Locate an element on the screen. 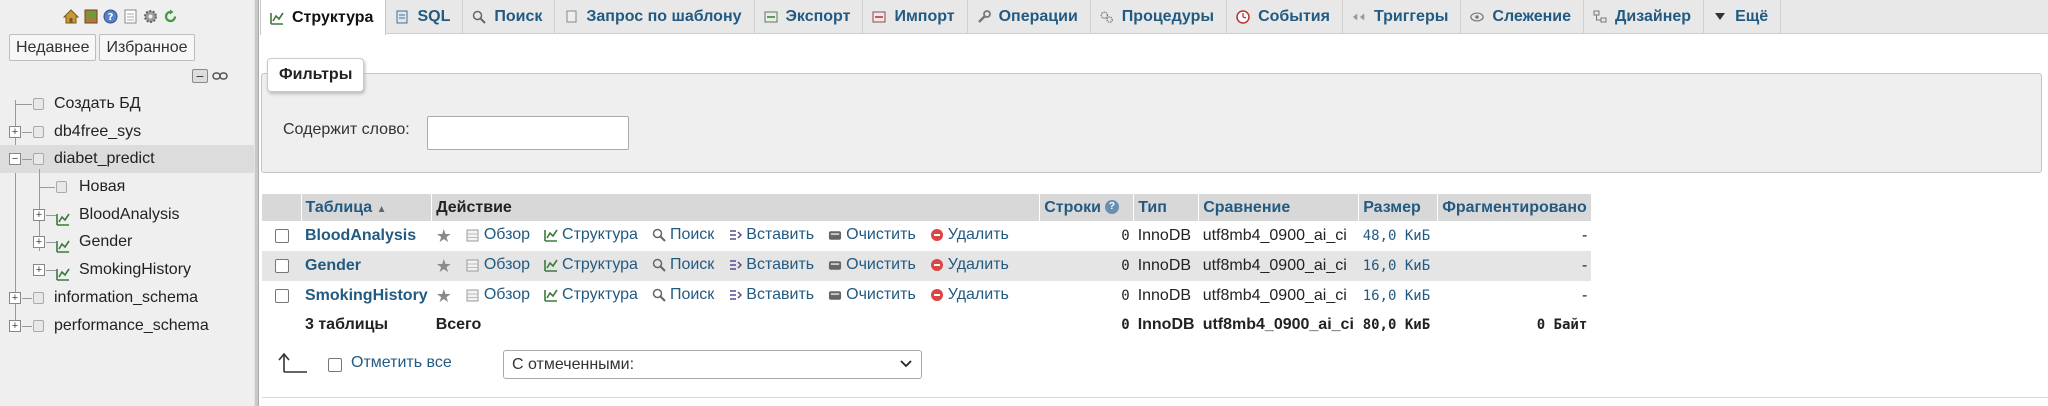 The height and width of the screenshot is (406, 2048). table-name-cell: BloodAnalysis is located at coordinates (366, 236).